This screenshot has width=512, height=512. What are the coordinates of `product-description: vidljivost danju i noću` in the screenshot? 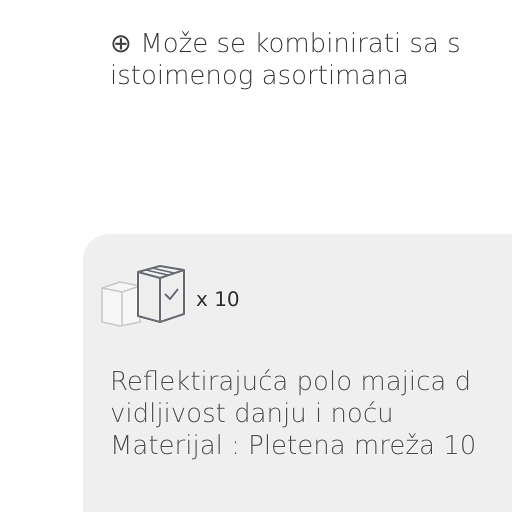 It's located at (252, 414).